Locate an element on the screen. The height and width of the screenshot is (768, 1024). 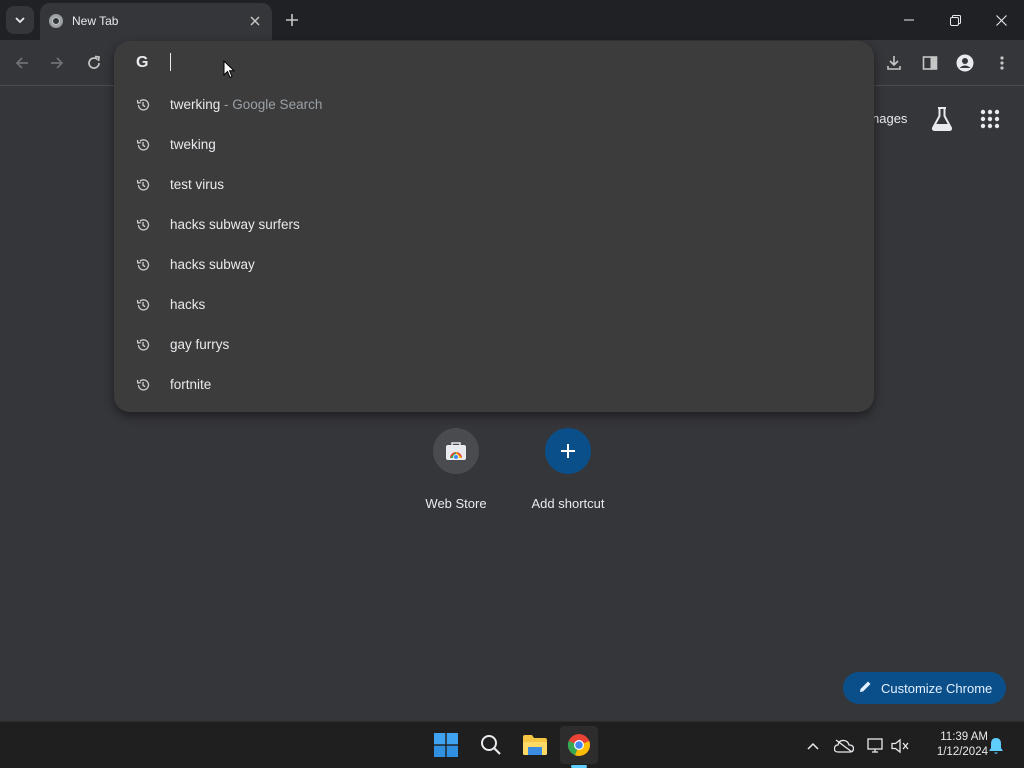
suggestion-item: fortnite is located at coordinates (494, 385).